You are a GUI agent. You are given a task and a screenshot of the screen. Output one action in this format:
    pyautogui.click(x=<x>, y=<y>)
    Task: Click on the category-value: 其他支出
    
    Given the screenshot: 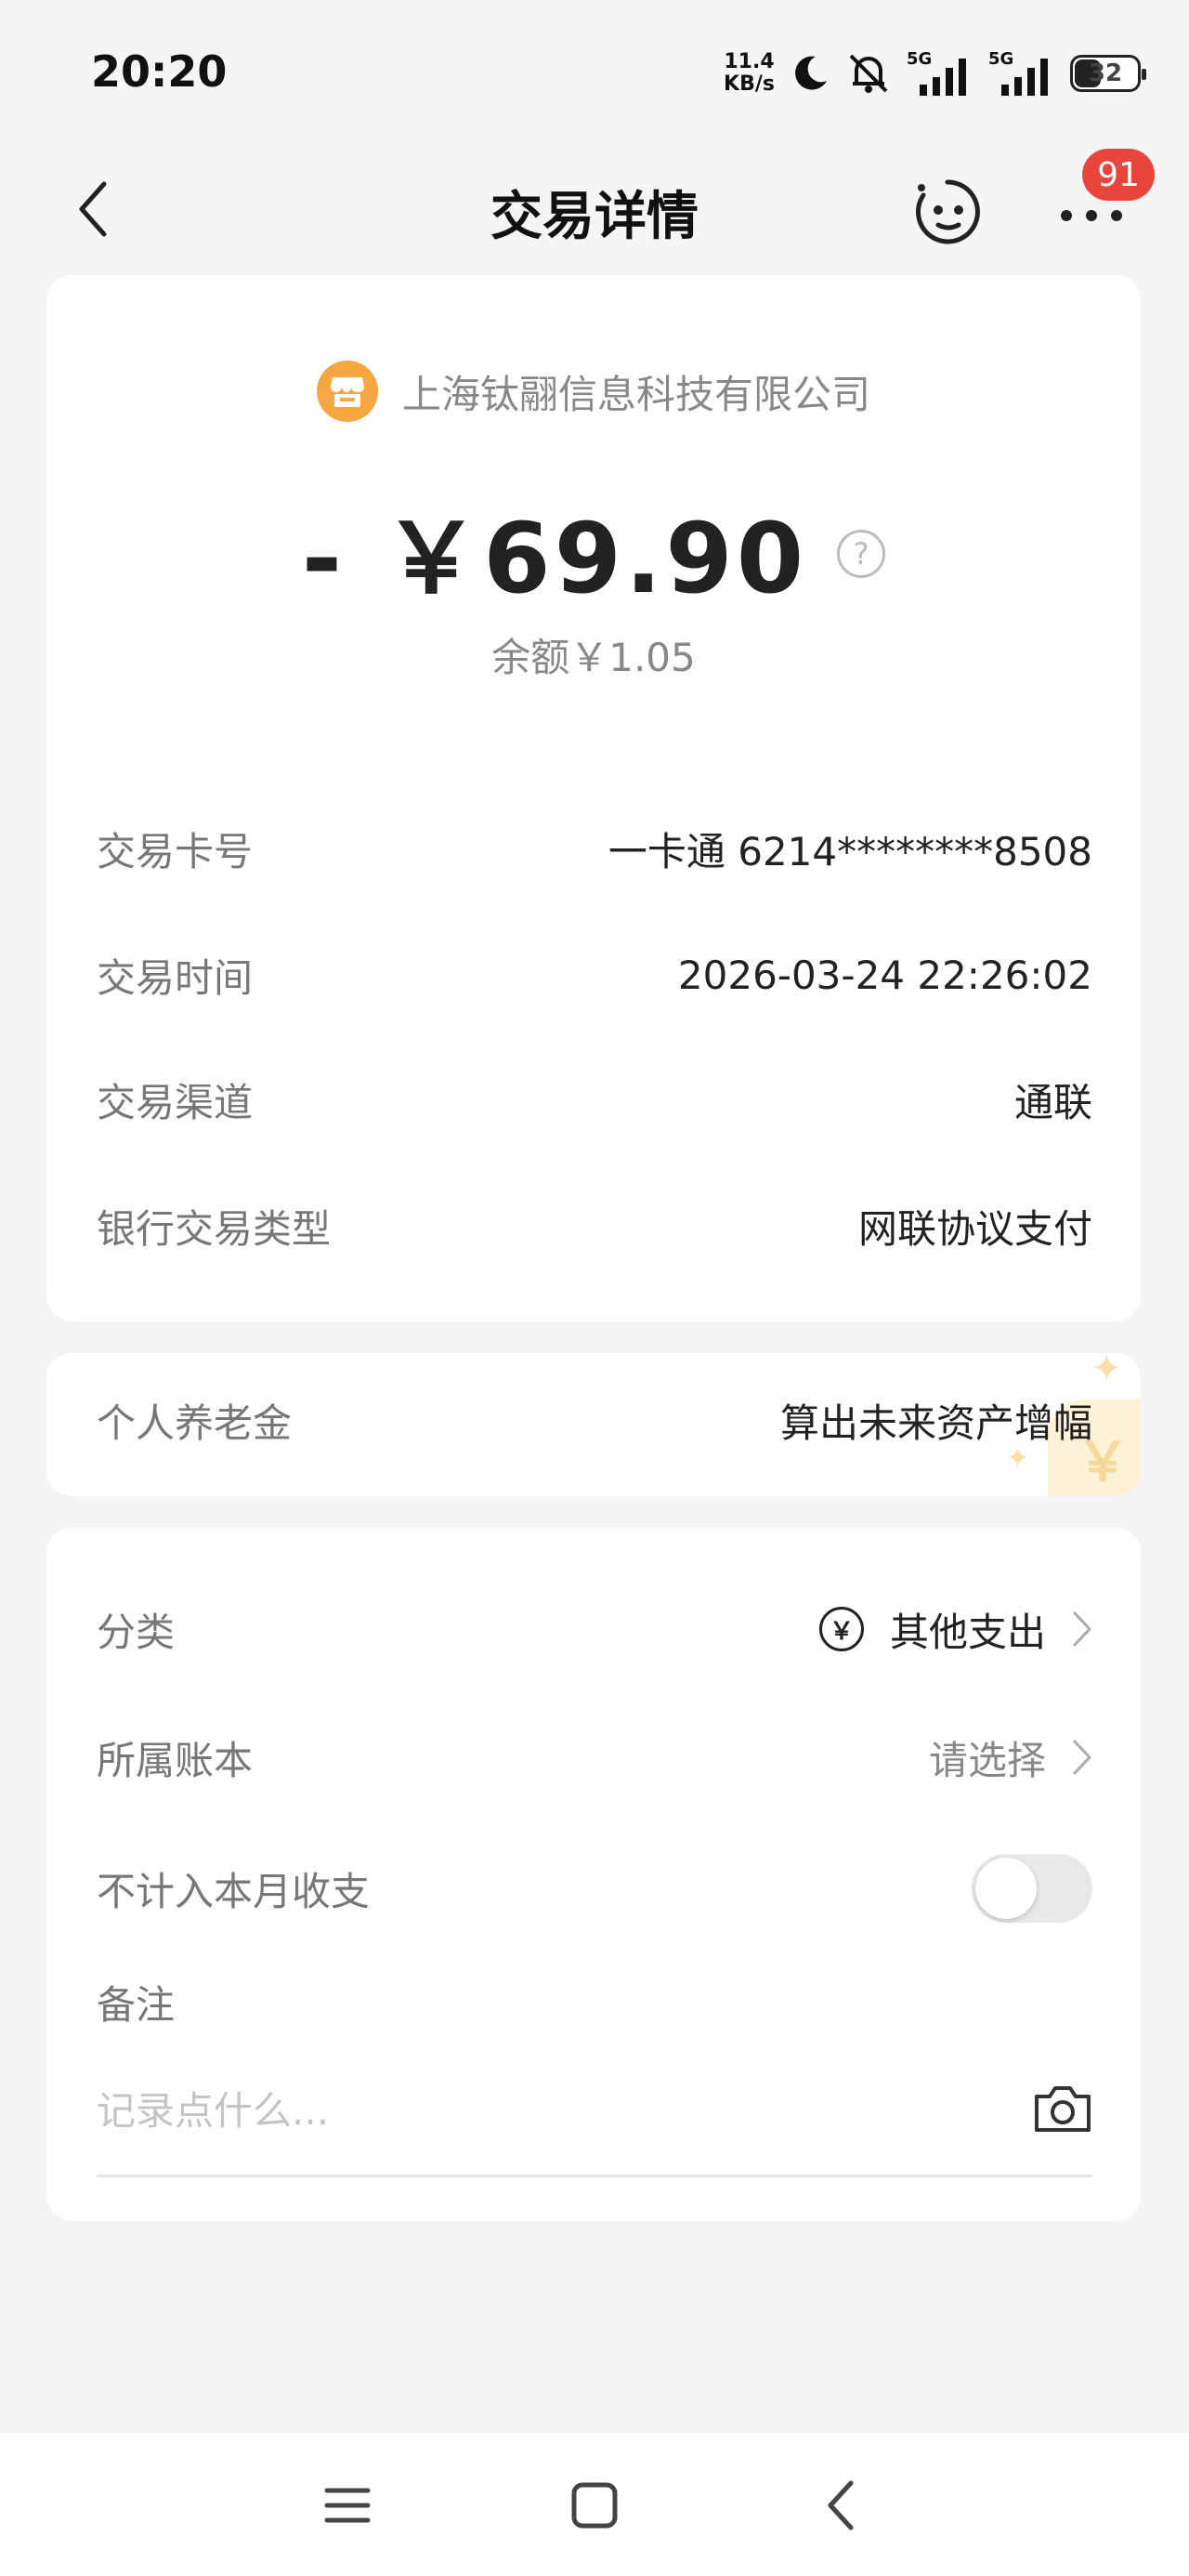 What is the action you would take?
    pyautogui.click(x=967, y=1632)
    